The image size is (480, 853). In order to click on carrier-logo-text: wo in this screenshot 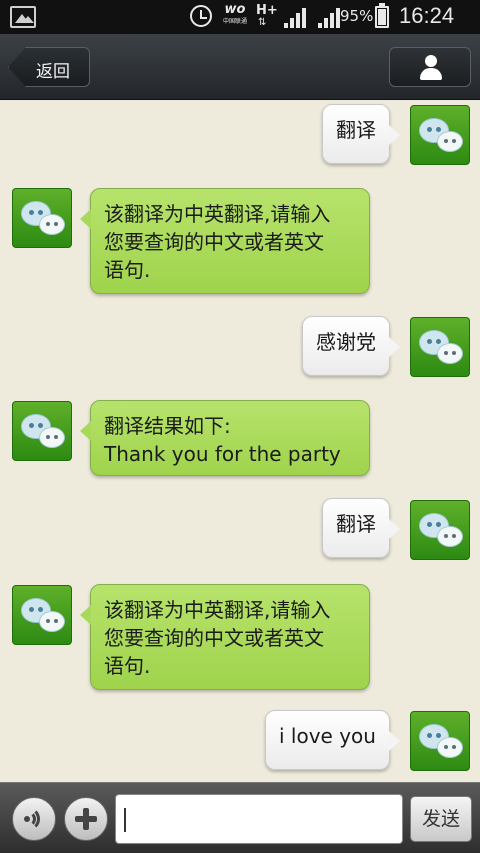, I will do `click(235, 9)`.